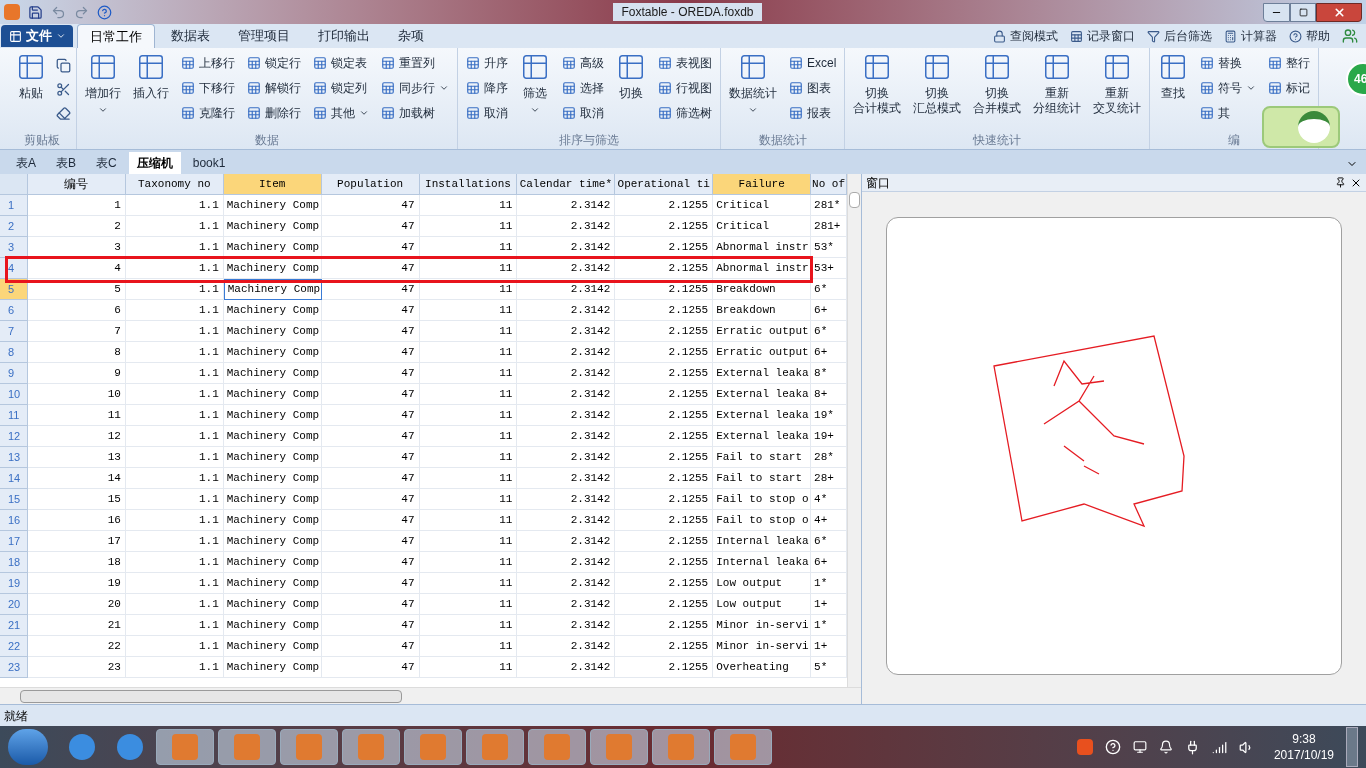 This screenshot has height=768, width=1366. I want to click on ribbon-large-button: 插入行, so click(151, 89).